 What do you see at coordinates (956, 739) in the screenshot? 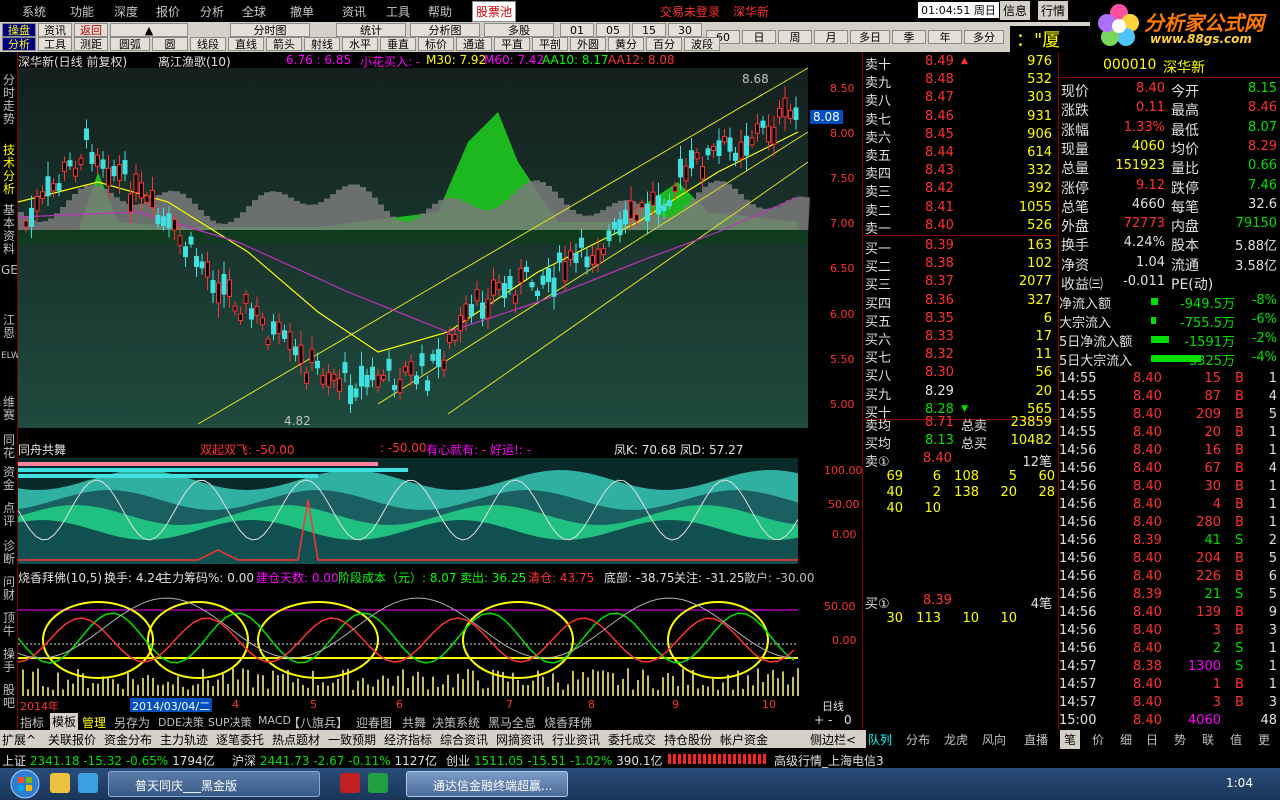
I see `rtab-longhu: 龙虎` at bounding box center [956, 739].